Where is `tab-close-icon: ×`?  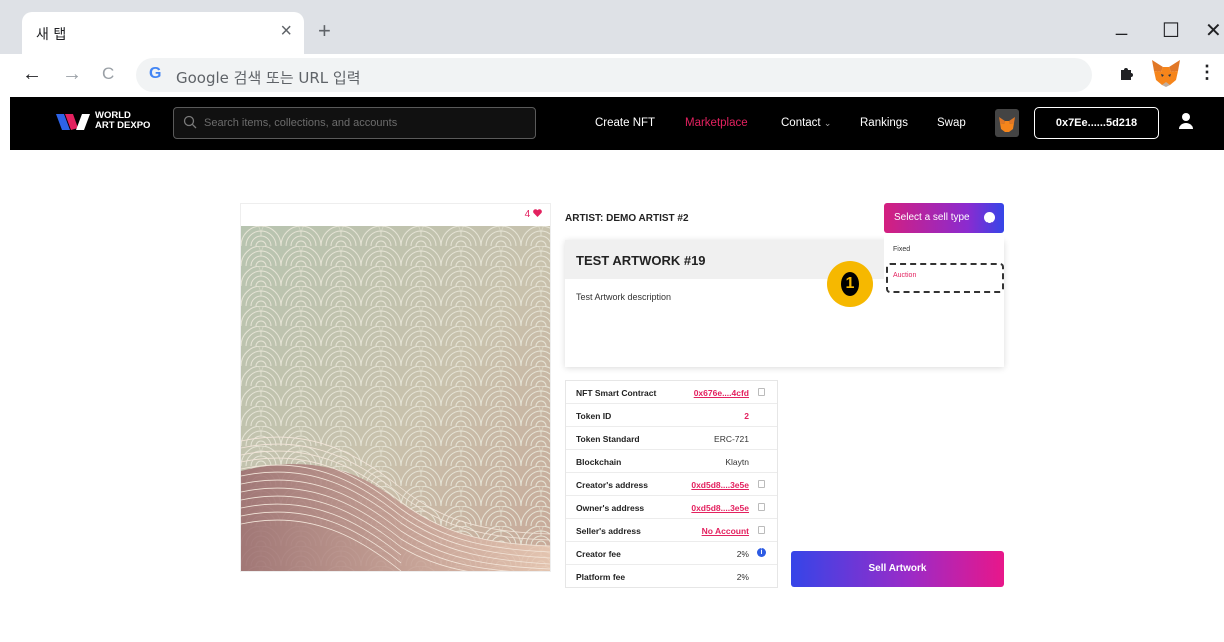 tab-close-icon: × is located at coordinates (286, 31).